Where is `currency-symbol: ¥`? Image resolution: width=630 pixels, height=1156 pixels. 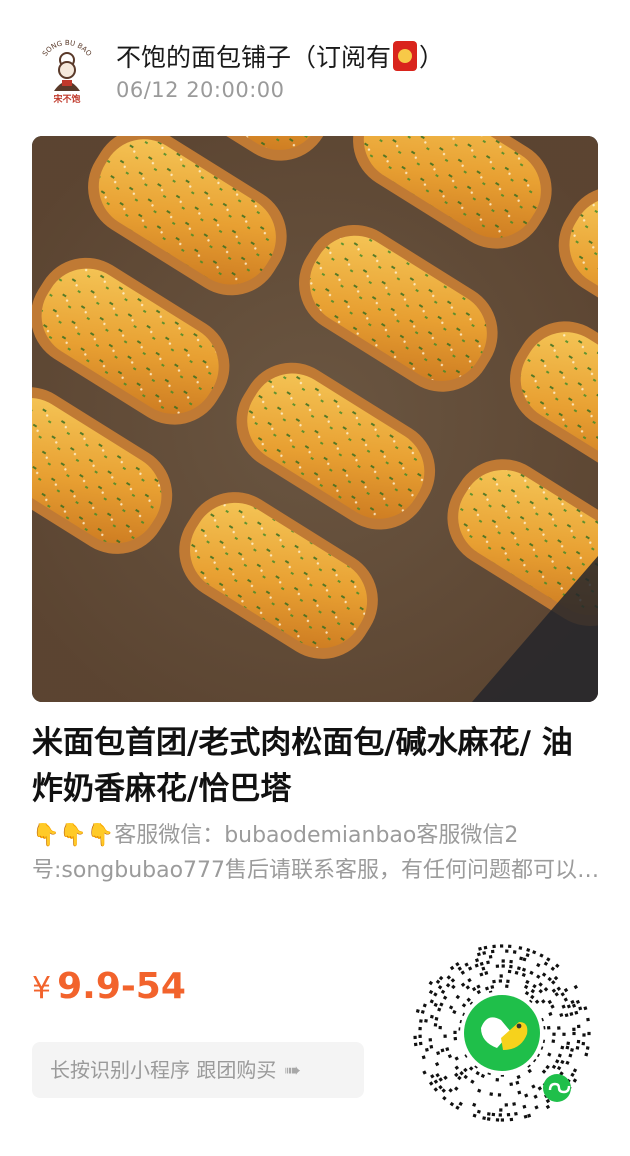 currency-symbol: ¥ is located at coordinates (42, 988).